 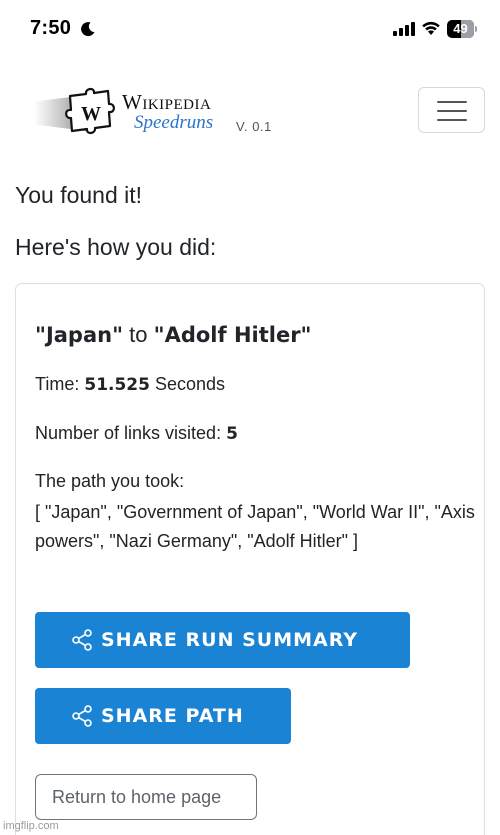 What do you see at coordinates (31, 826) in the screenshot?
I see `watermark: imgflip.com` at bounding box center [31, 826].